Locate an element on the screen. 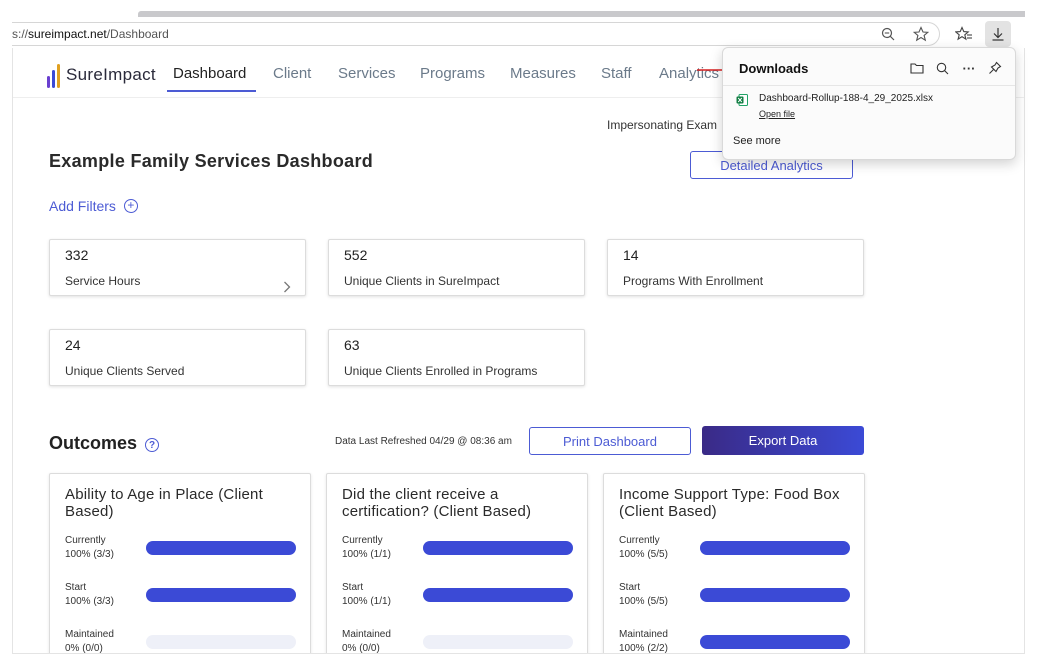 Image resolution: width=1045 pixels, height=668 pixels. nav-programs: Programs is located at coordinates (452, 73).